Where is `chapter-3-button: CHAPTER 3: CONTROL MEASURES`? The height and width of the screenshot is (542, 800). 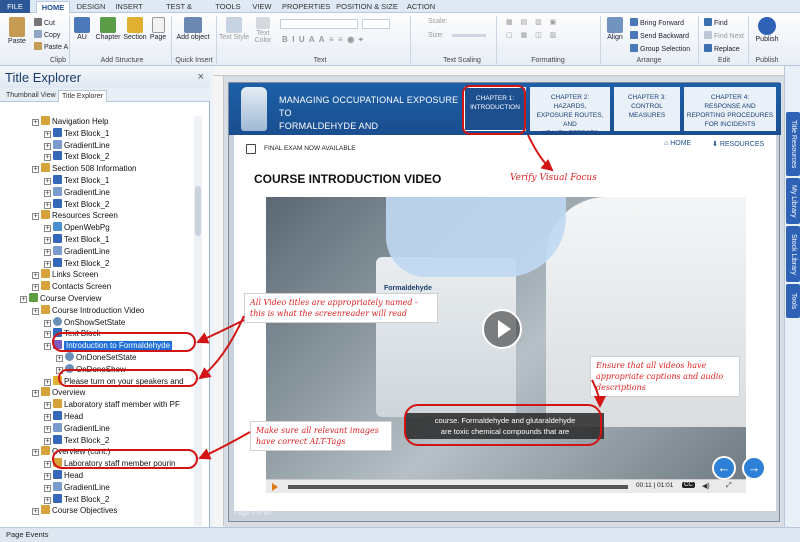 chapter-3-button: CHAPTER 3: CONTROL MEASURES is located at coordinates (647, 109).